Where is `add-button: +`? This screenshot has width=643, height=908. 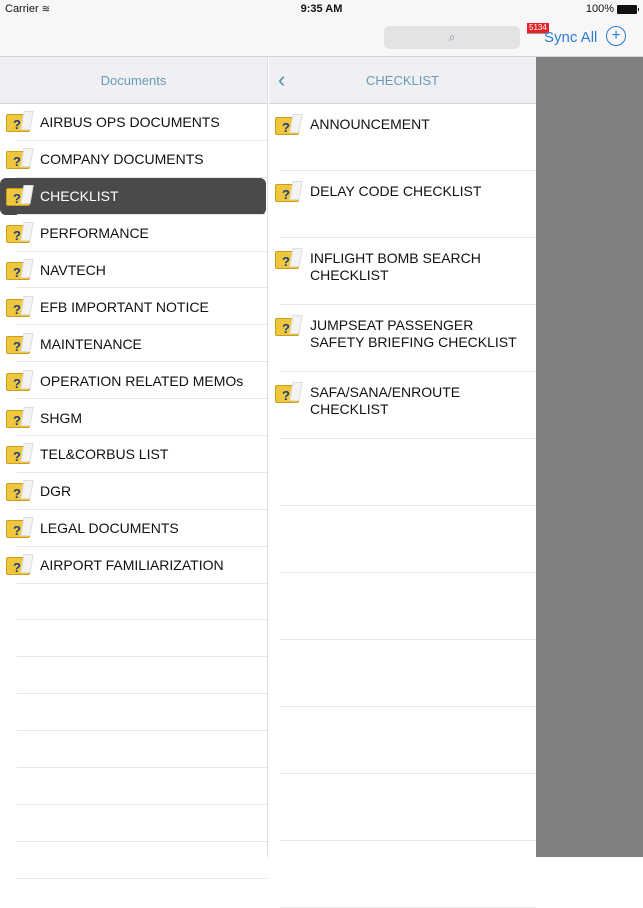
add-button: + is located at coordinates (616, 36).